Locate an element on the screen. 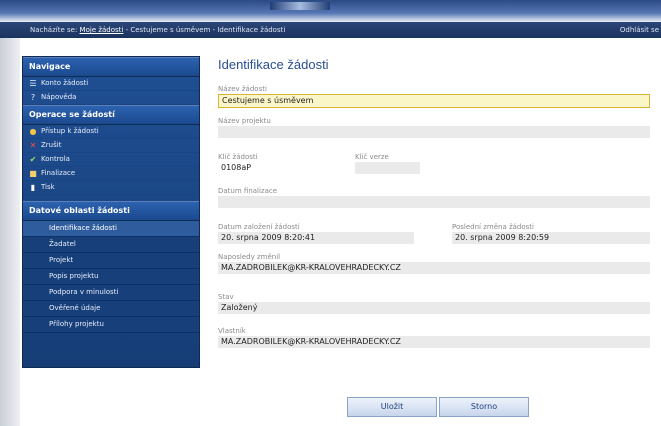  field-datum-finalizace: Datum finalizace is located at coordinates (434, 197).